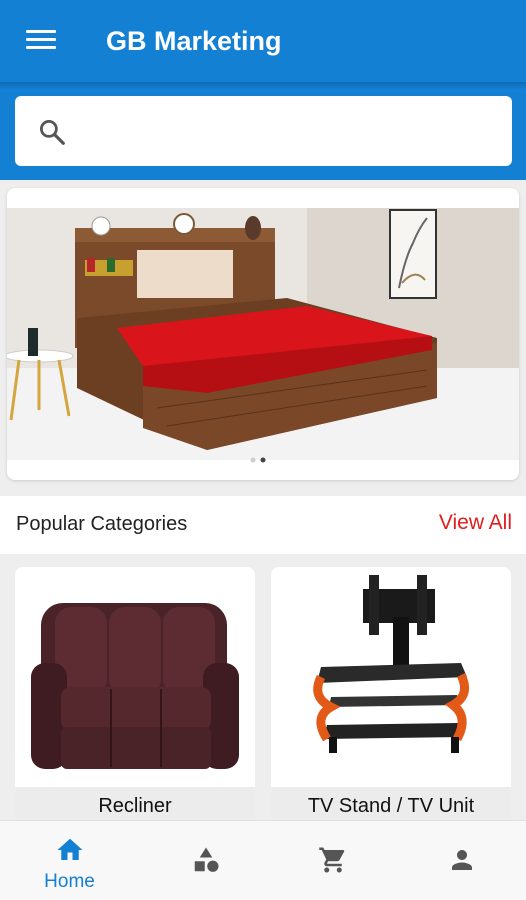  What do you see at coordinates (69, 881) in the screenshot?
I see `nav-home-label: Home` at bounding box center [69, 881].